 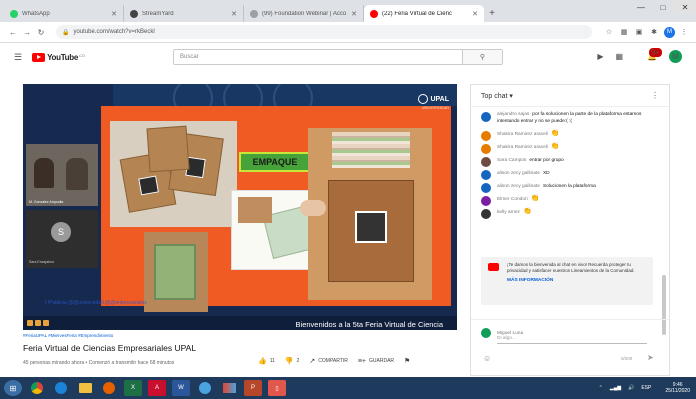 I want to click on product-photo-notebook, so click(x=176, y=272).